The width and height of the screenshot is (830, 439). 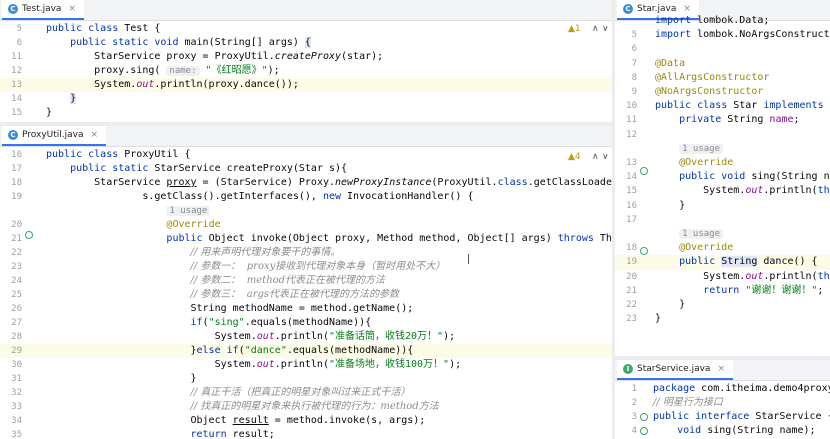 I want to click on code-line: 28 System.out.println("准备话筒，收钱20万！");, so click(x=306, y=337).